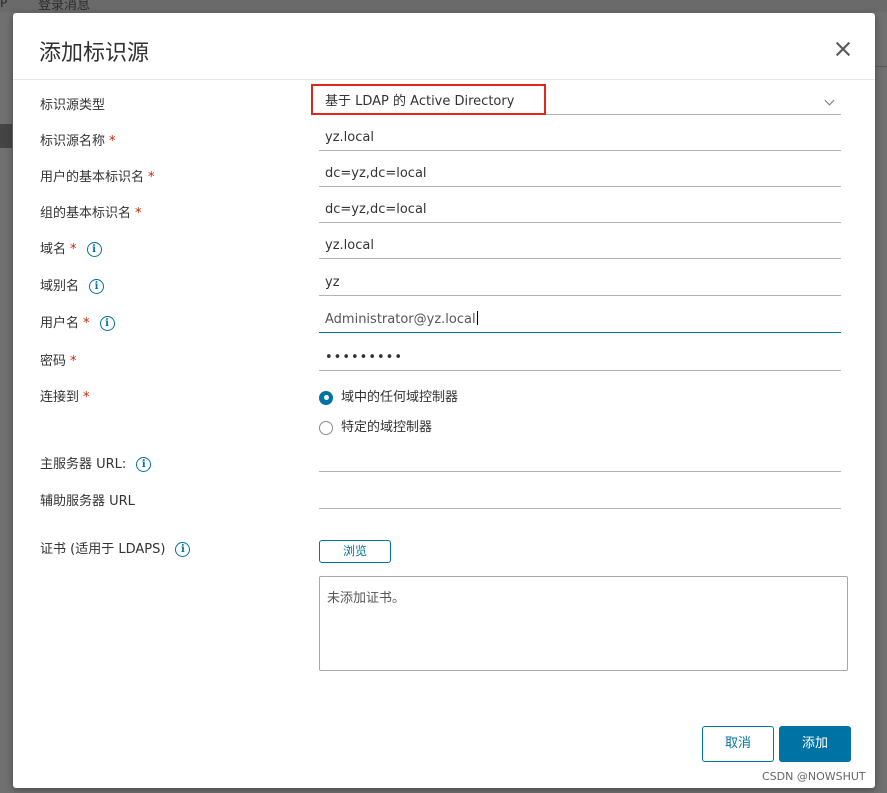 This screenshot has width=887, height=793. What do you see at coordinates (73, 141) in the screenshot?
I see `source-name-label-text: 标识源名称` at bounding box center [73, 141].